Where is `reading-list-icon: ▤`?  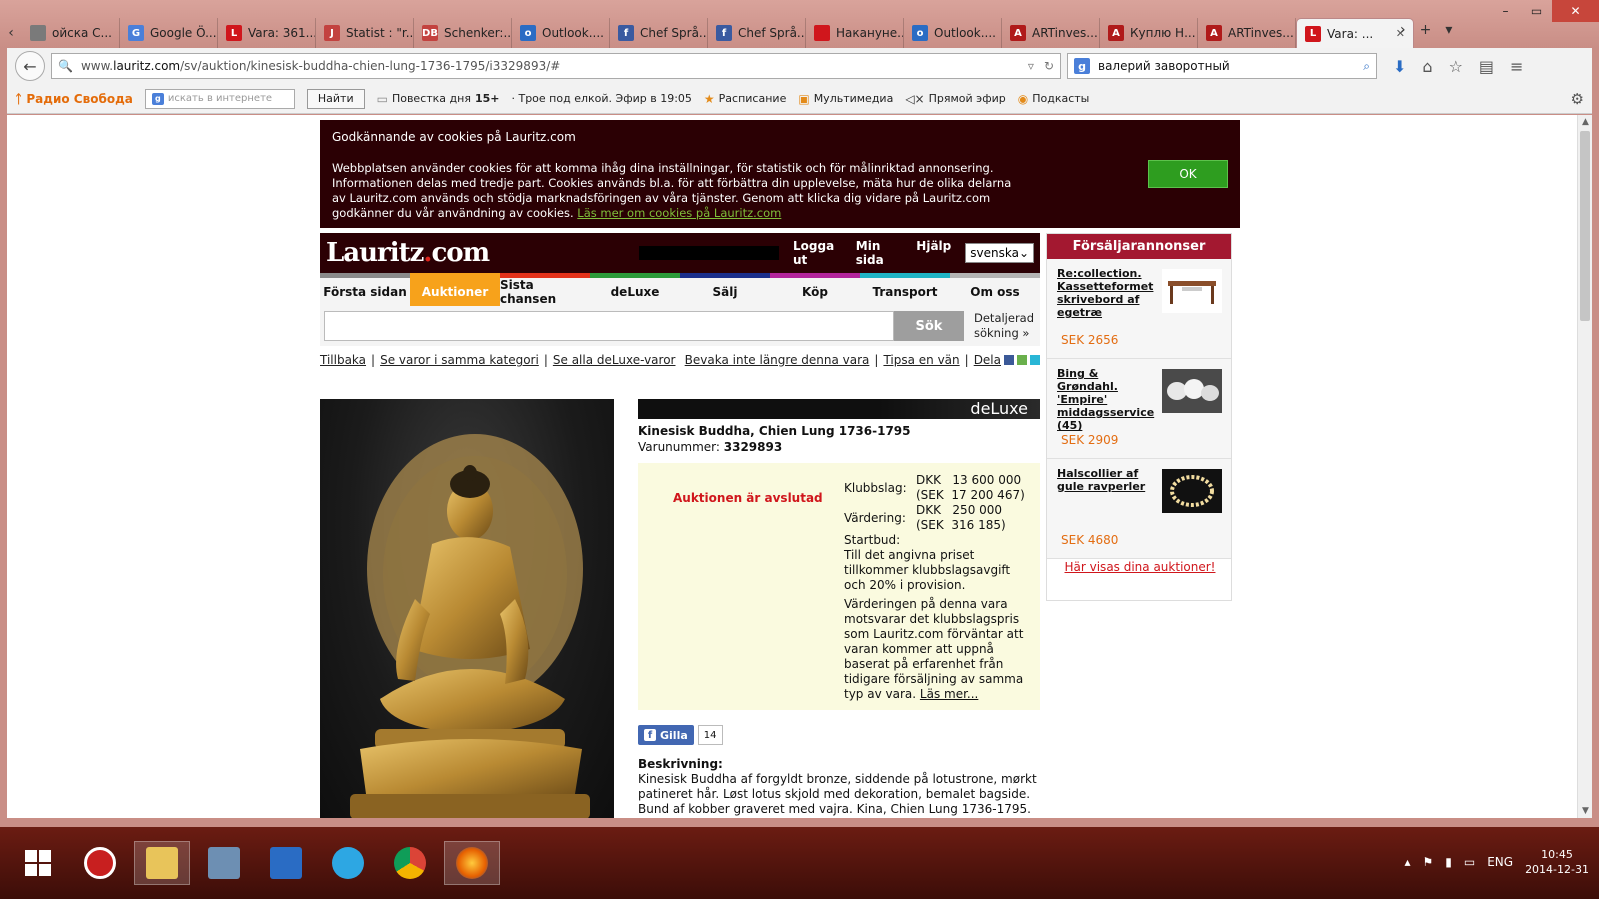 reading-list-icon: ▤ is located at coordinates (1486, 66).